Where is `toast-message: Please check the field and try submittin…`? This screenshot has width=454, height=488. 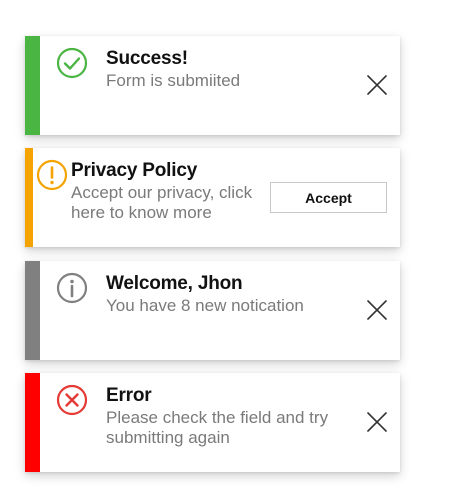
toast-message: Please check the field and try submittin… is located at coordinates (217, 427).